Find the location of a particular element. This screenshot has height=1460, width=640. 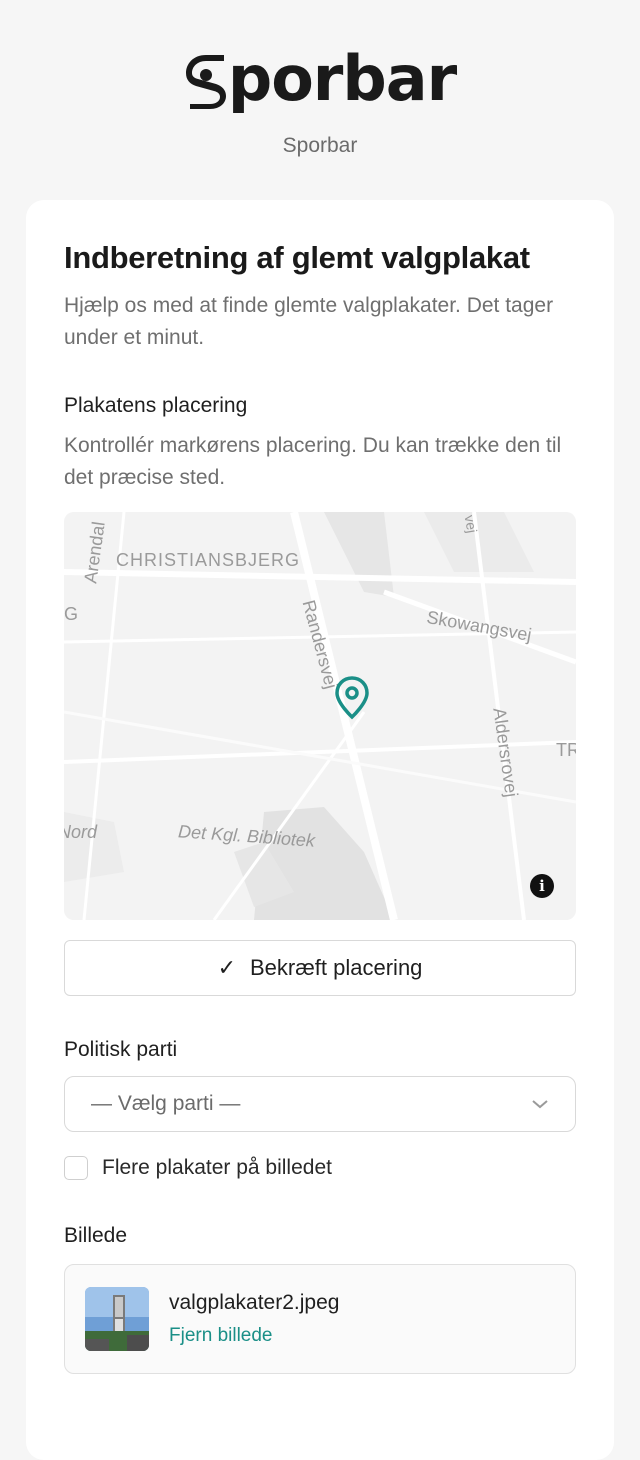

confirm-location-label: Bekræft placering is located at coordinates (336, 967).